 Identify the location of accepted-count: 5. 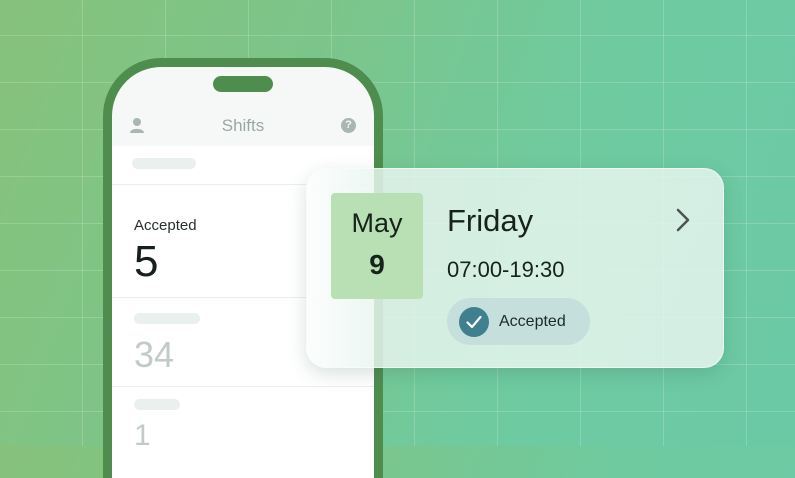
(146, 261).